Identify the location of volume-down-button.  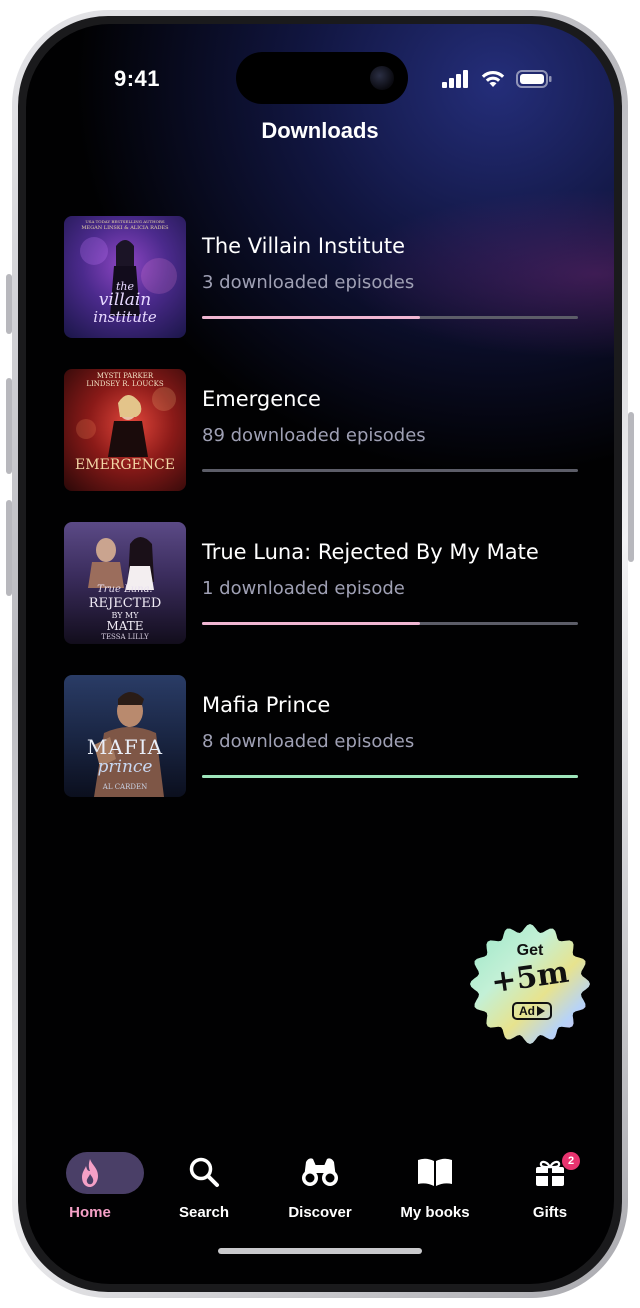
(9, 548).